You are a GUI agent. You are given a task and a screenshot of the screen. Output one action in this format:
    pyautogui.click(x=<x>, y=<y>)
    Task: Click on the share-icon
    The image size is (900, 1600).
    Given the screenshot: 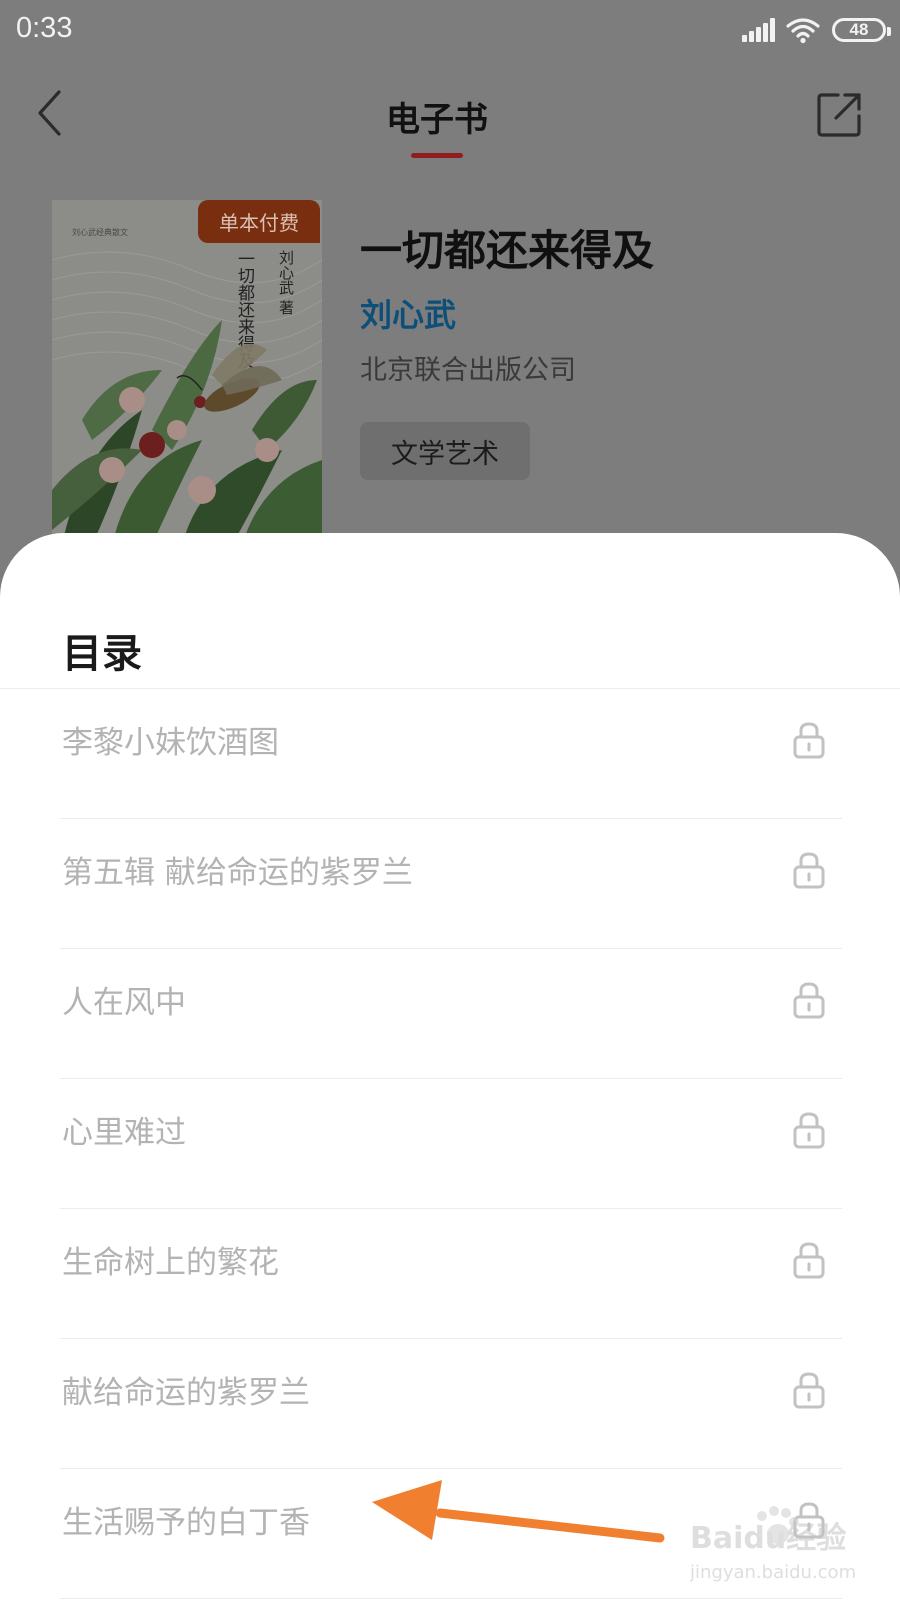 What is the action you would take?
    pyautogui.click(x=840, y=114)
    